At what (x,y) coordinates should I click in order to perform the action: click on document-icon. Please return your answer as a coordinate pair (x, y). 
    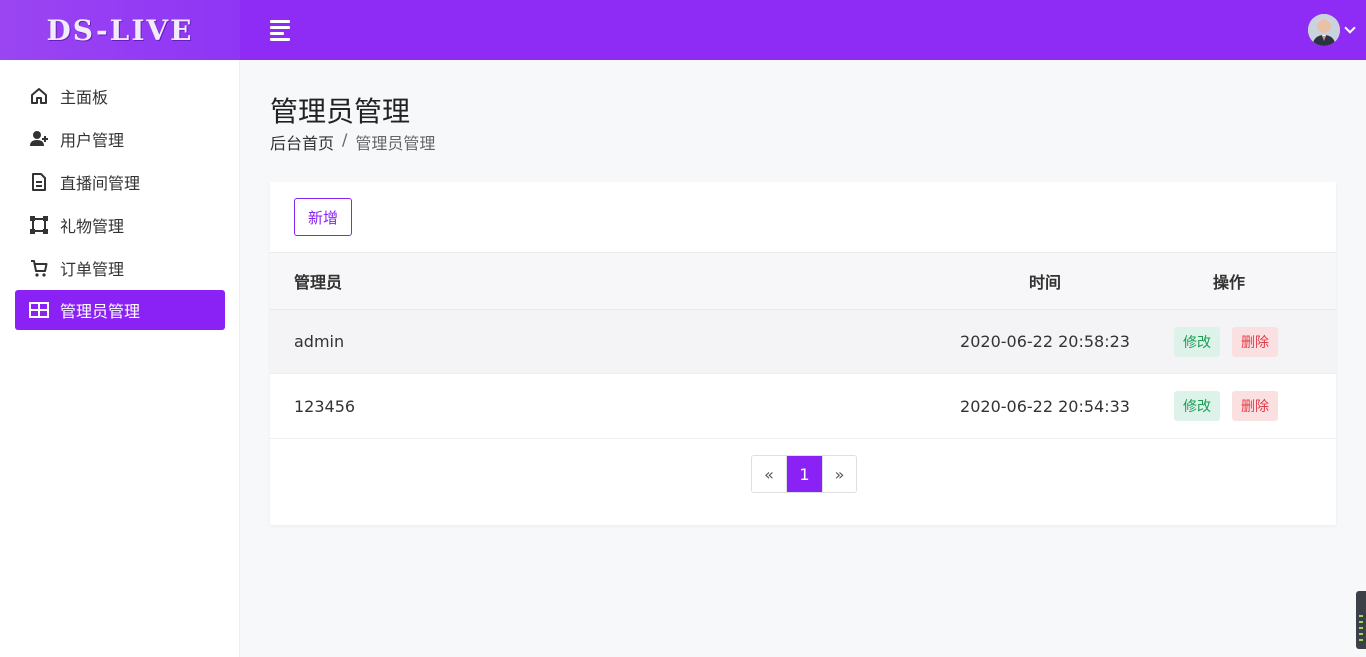
    Looking at the image, I should click on (39, 182).